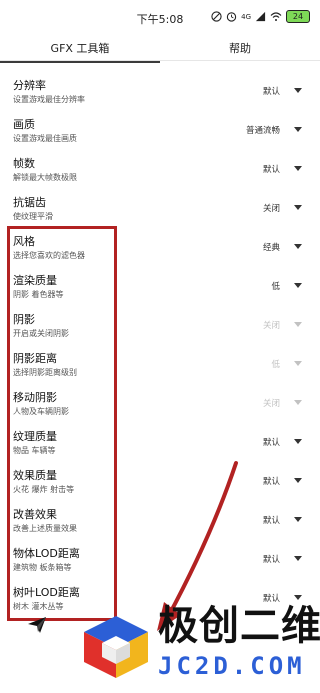 Image resolution: width=320 pixels, height=693 pixels. Describe the element at coordinates (45, 177) in the screenshot. I see `setting-desc: 解锁最大帧数极限` at that location.